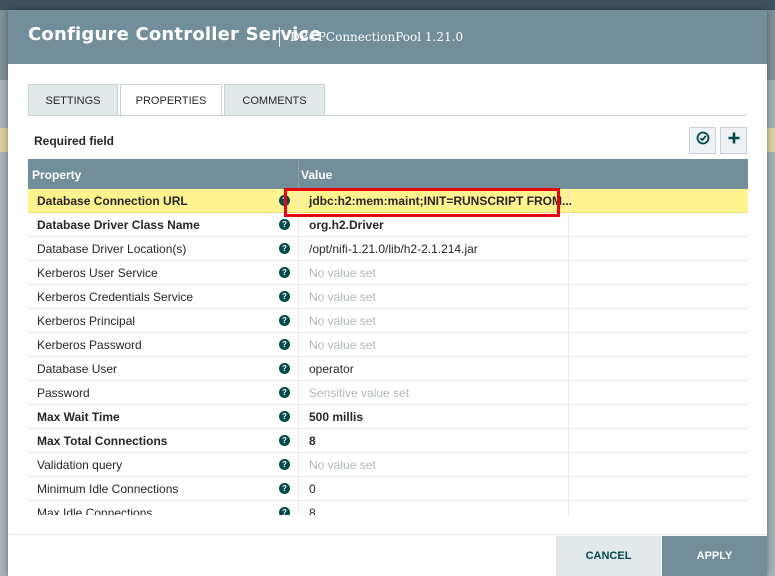 Image resolution: width=775 pixels, height=576 pixels. What do you see at coordinates (387, 5) in the screenshot?
I see `background-top-bar` at bounding box center [387, 5].